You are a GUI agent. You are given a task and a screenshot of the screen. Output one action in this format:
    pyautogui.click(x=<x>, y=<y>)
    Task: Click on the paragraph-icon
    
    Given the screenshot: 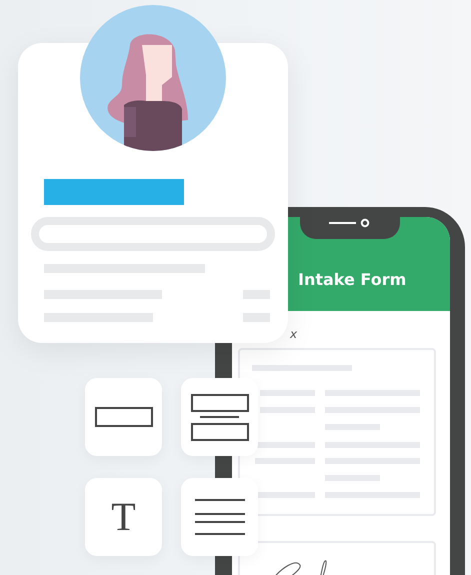 What is the action you would take?
    pyautogui.click(x=219, y=517)
    